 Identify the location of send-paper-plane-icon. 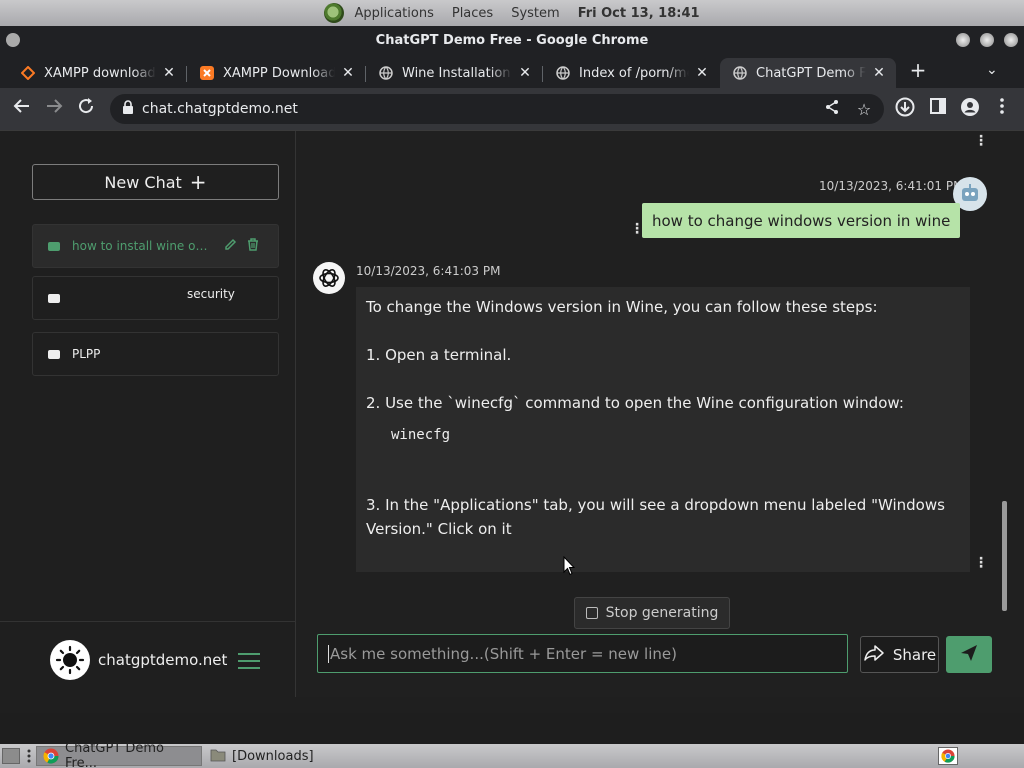
(969, 655).